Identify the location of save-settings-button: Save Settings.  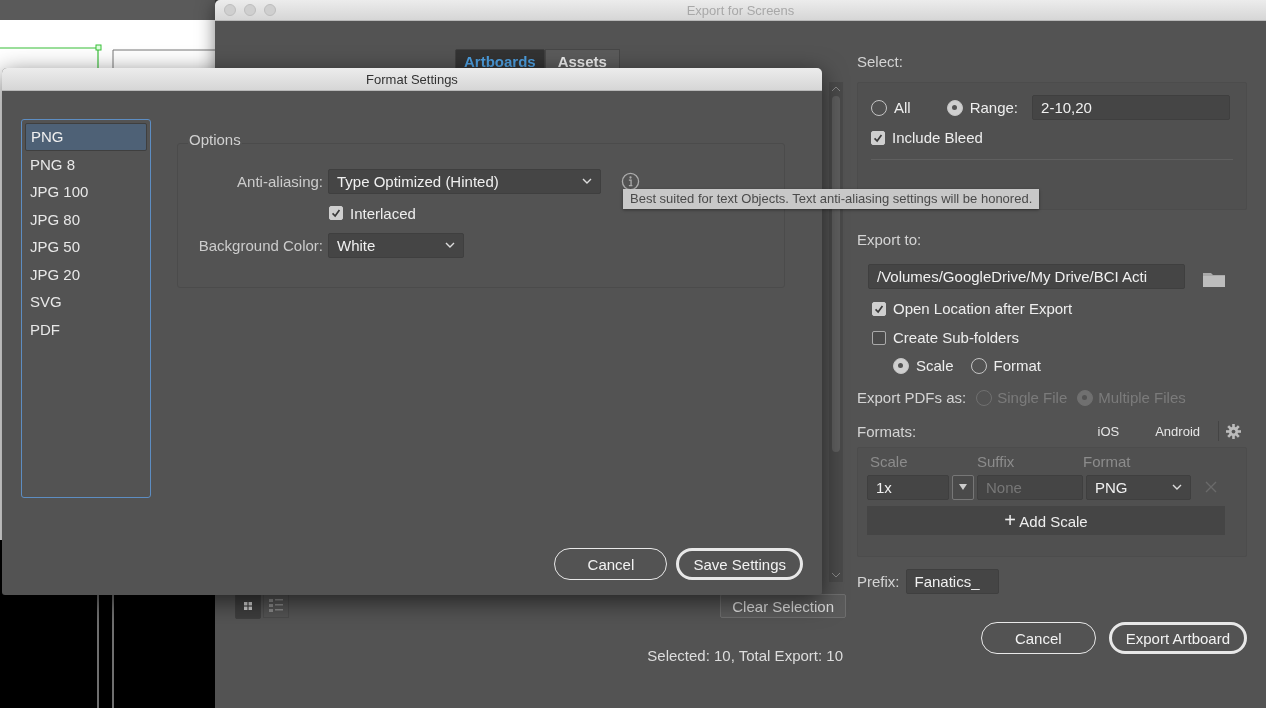
(739, 564).